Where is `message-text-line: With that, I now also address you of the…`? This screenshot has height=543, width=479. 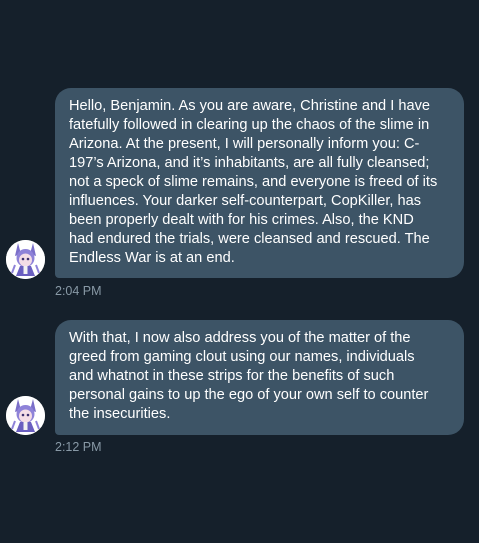
message-text-line: With that, I now also address you of the… is located at coordinates (240, 338).